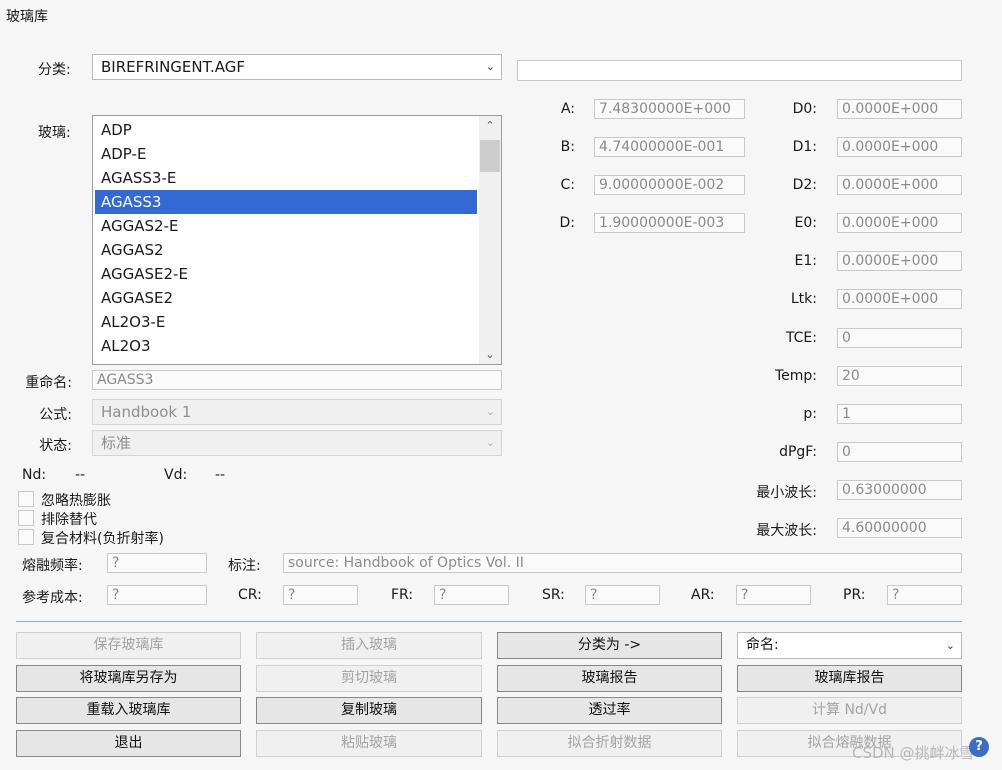  I want to click on status-select: 标准 ⌄, so click(297, 443).